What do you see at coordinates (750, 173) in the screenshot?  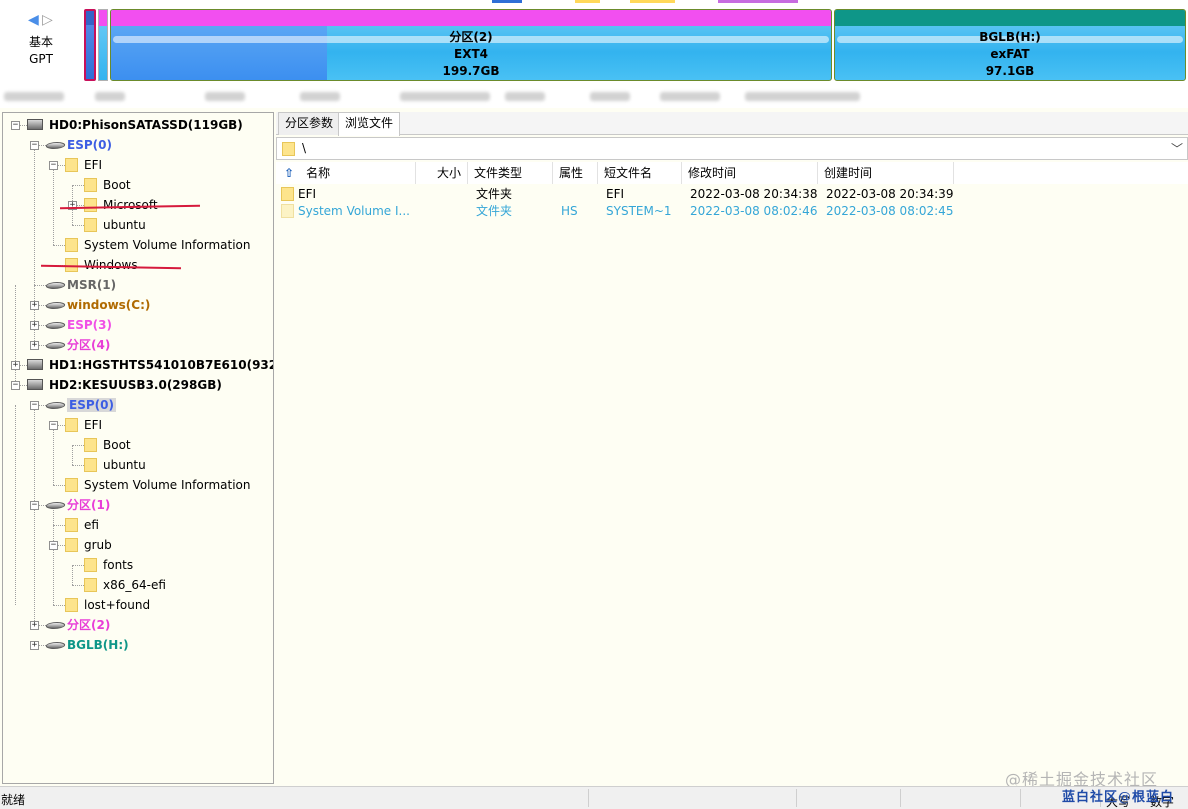 I see `column-modified: 修改时间` at bounding box center [750, 173].